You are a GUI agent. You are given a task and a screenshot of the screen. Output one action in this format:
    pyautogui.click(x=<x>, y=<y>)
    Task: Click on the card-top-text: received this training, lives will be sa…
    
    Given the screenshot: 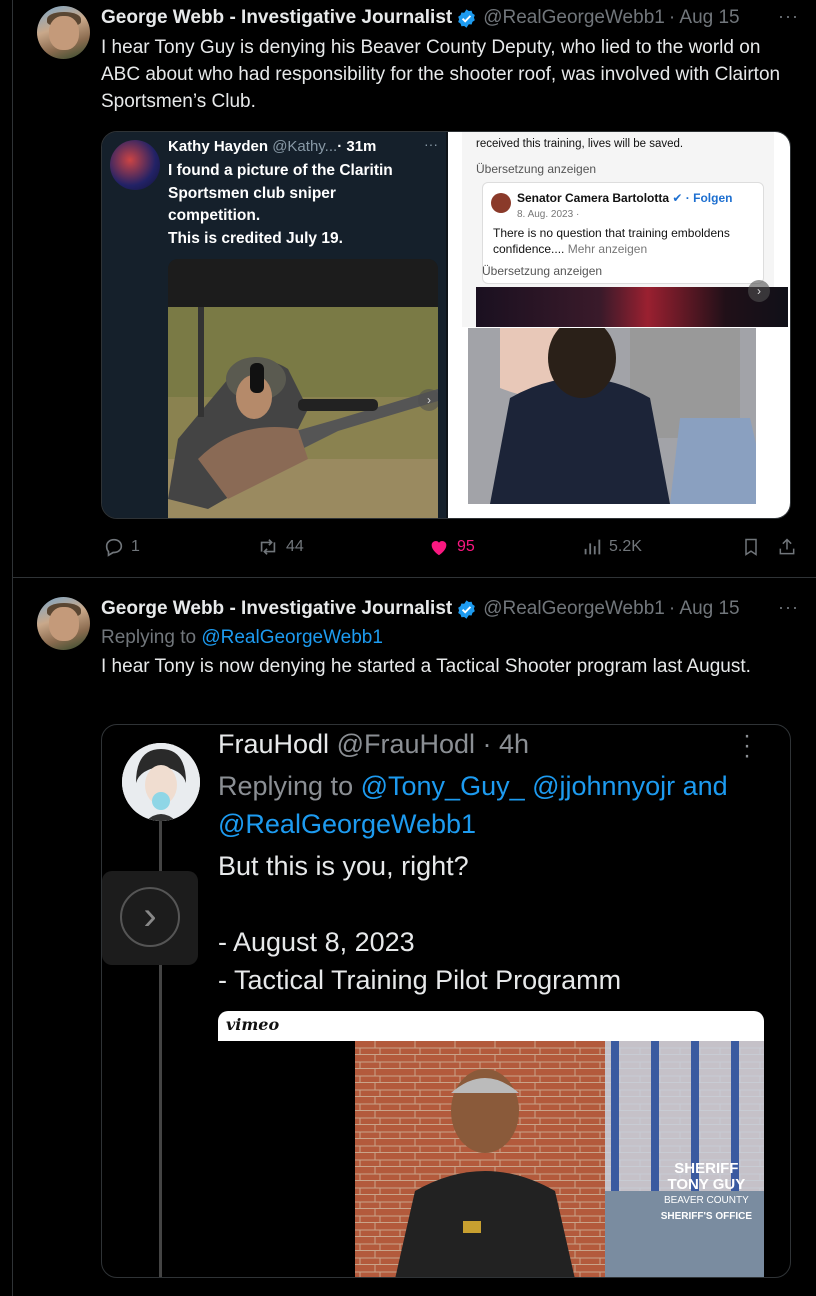 What is the action you would take?
    pyautogui.click(x=580, y=144)
    